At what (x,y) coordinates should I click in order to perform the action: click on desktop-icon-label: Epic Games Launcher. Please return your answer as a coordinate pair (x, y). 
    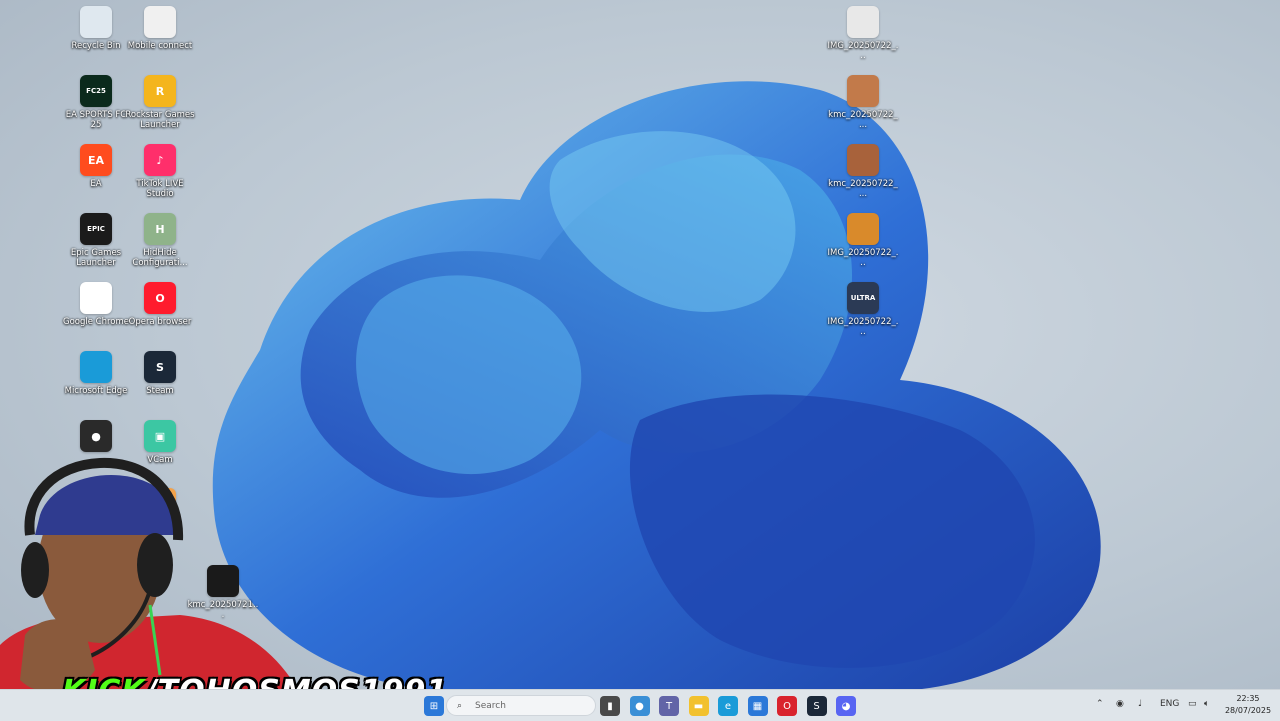
    Looking at the image, I should click on (96, 258).